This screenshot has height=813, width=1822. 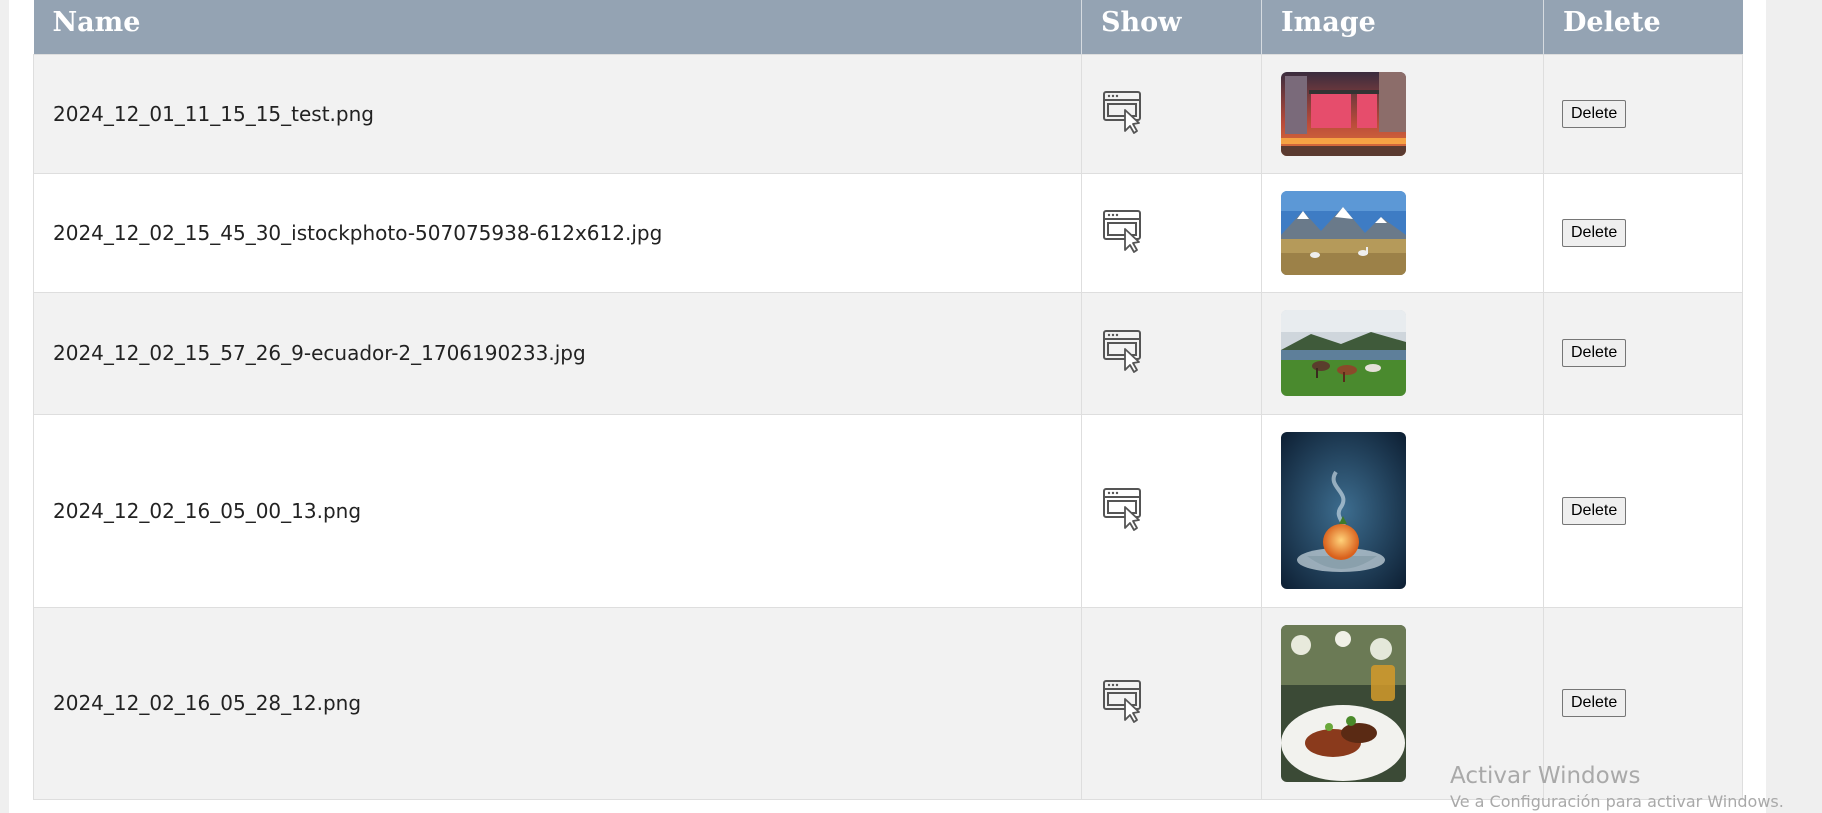 What do you see at coordinates (1343, 703) in the screenshot?
I see `plated-food-image` at bounding box center [1343, 703].